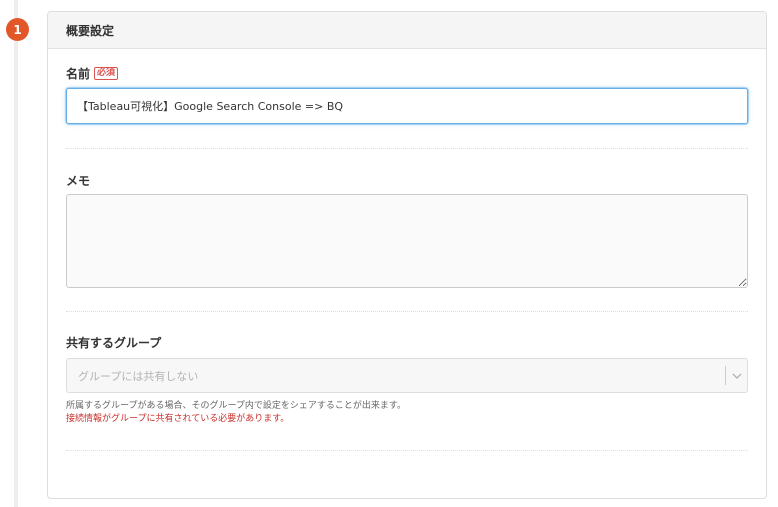  What do you see at coordinates (407, 30) in the screenshot?
I see `section-header: 概要設定` at bounding box center [407, 30].